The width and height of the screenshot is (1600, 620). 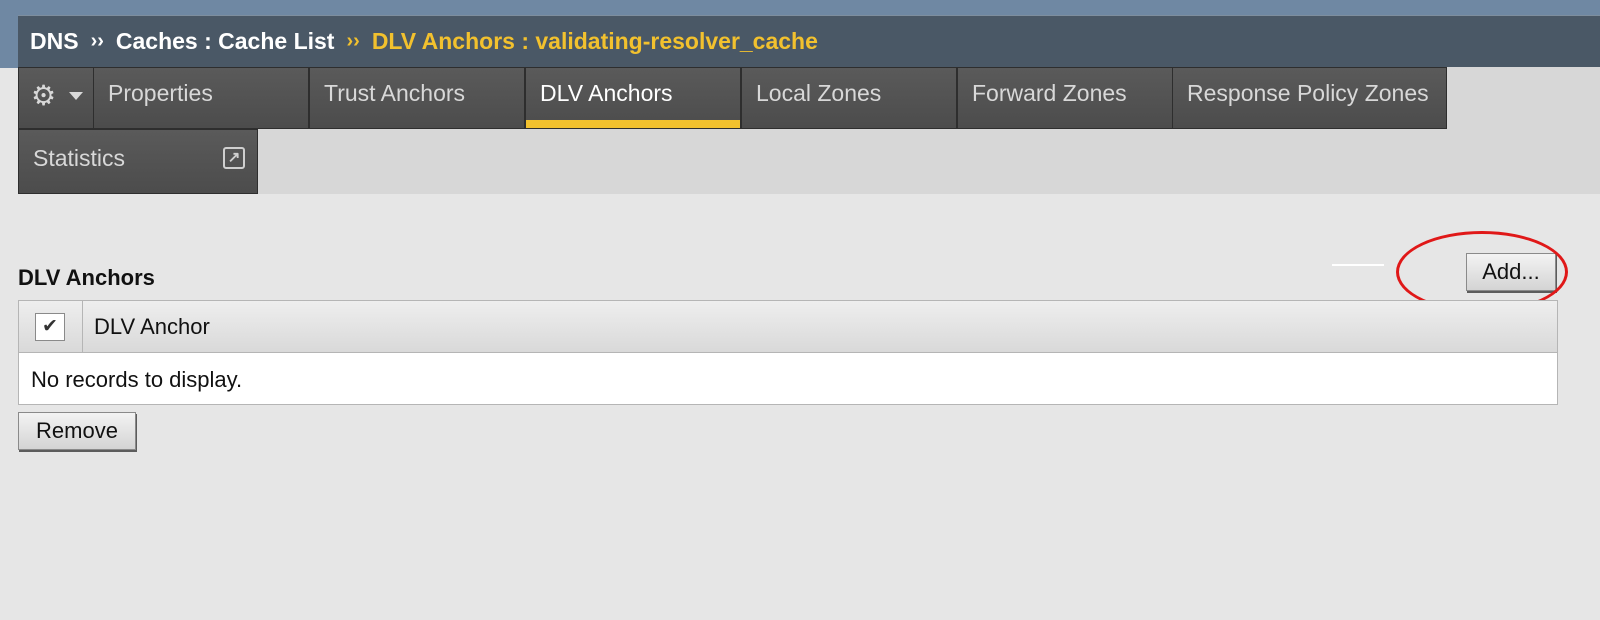 I want to click on remove-button: Remove, so click(x=77, y=431).